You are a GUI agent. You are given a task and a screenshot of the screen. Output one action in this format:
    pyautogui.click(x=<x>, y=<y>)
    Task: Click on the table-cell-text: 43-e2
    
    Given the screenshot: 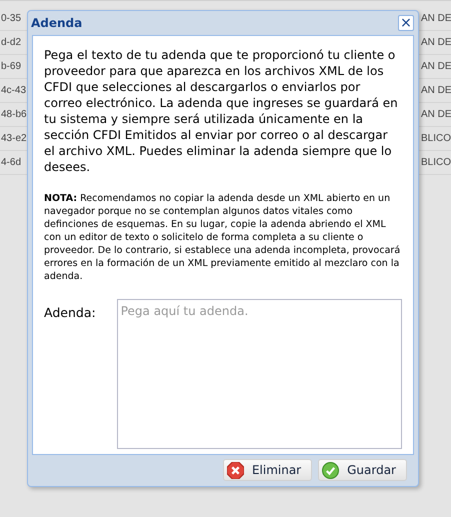 What is the action you would take?
    pyautogui.click(x=13, y=139)
    